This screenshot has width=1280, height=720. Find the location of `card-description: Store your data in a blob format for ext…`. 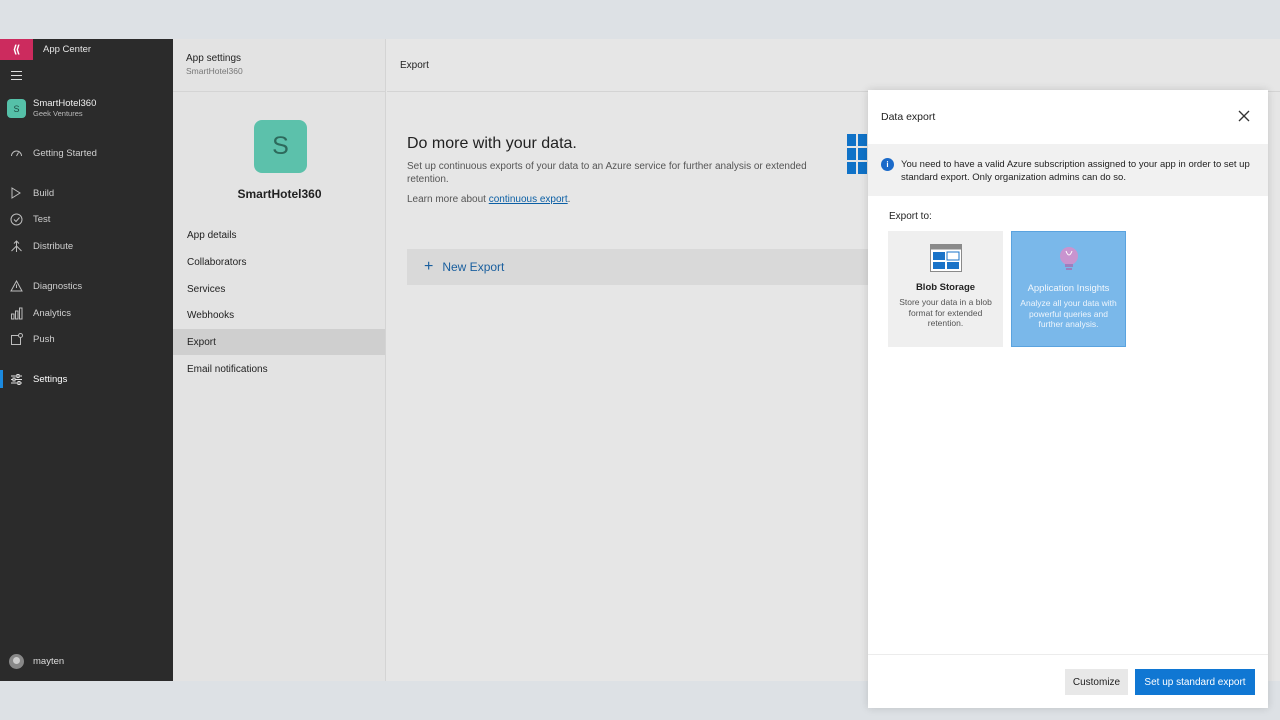

card-description: Store your data in a blob format for ext… is located at coordinates (945, 312).